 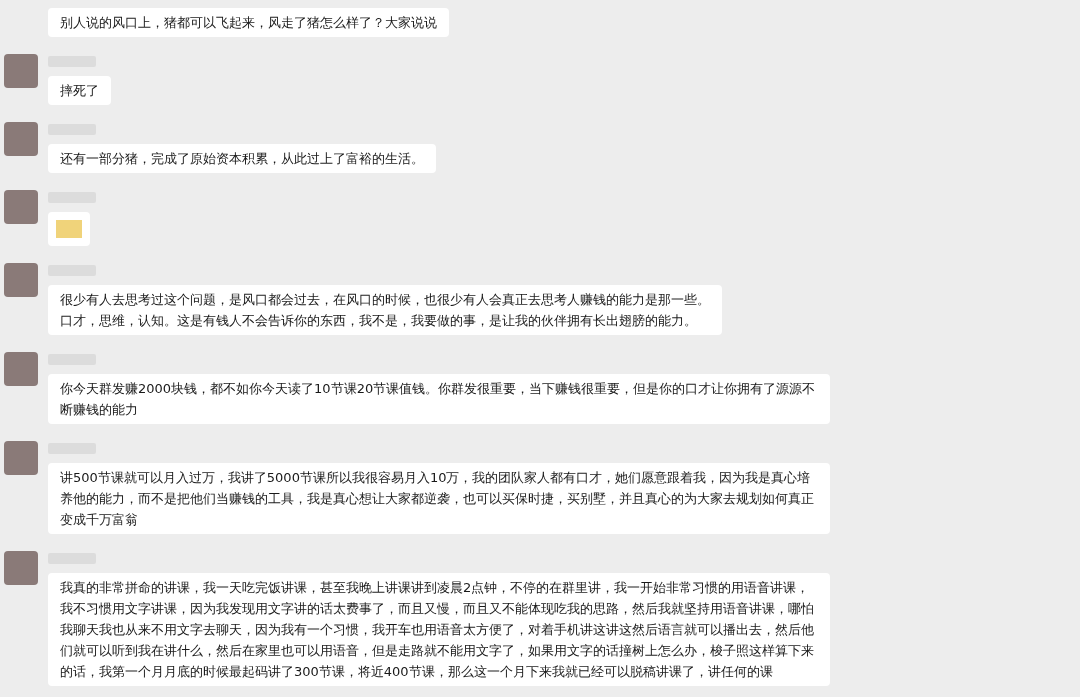 What do you see at coordinates (79, 90) in the screenshot?
I see `message-bubble: 摔死了` at bounding box center [79, 90].